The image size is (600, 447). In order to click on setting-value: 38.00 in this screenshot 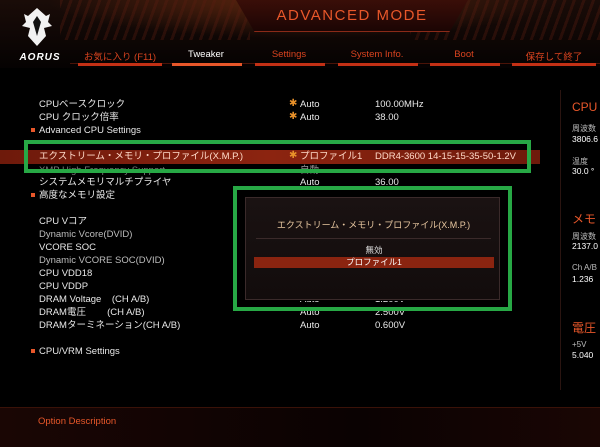, I will do `click(387, 117)`.